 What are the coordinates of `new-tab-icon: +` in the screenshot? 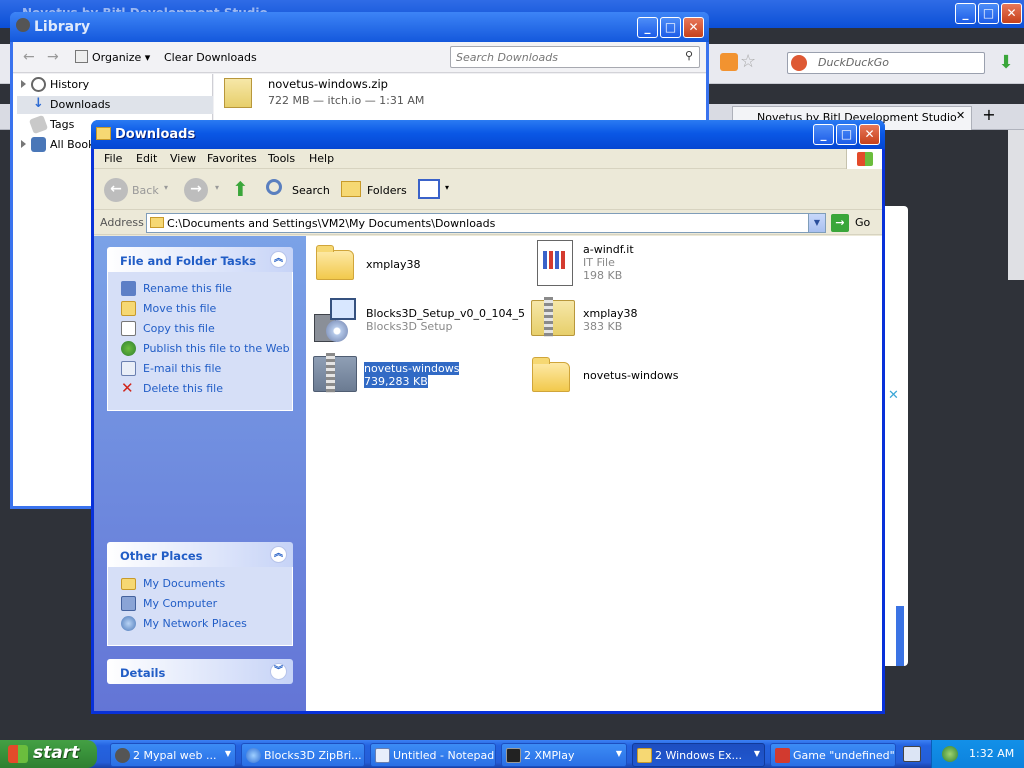 It's located at (989, 116).